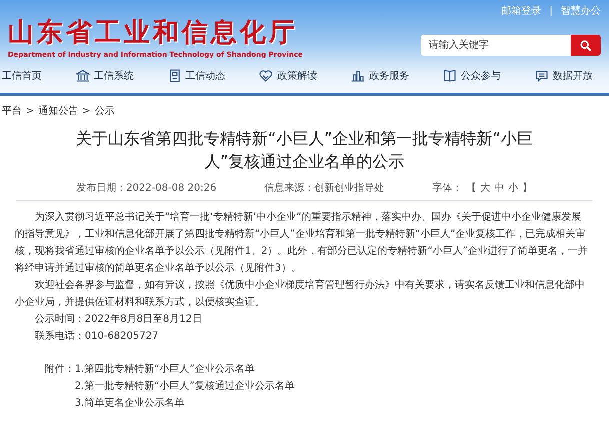  Describe the element at coordinates (22, 76) in the screenshot. I see `nav-link: 工信首页` at that location.